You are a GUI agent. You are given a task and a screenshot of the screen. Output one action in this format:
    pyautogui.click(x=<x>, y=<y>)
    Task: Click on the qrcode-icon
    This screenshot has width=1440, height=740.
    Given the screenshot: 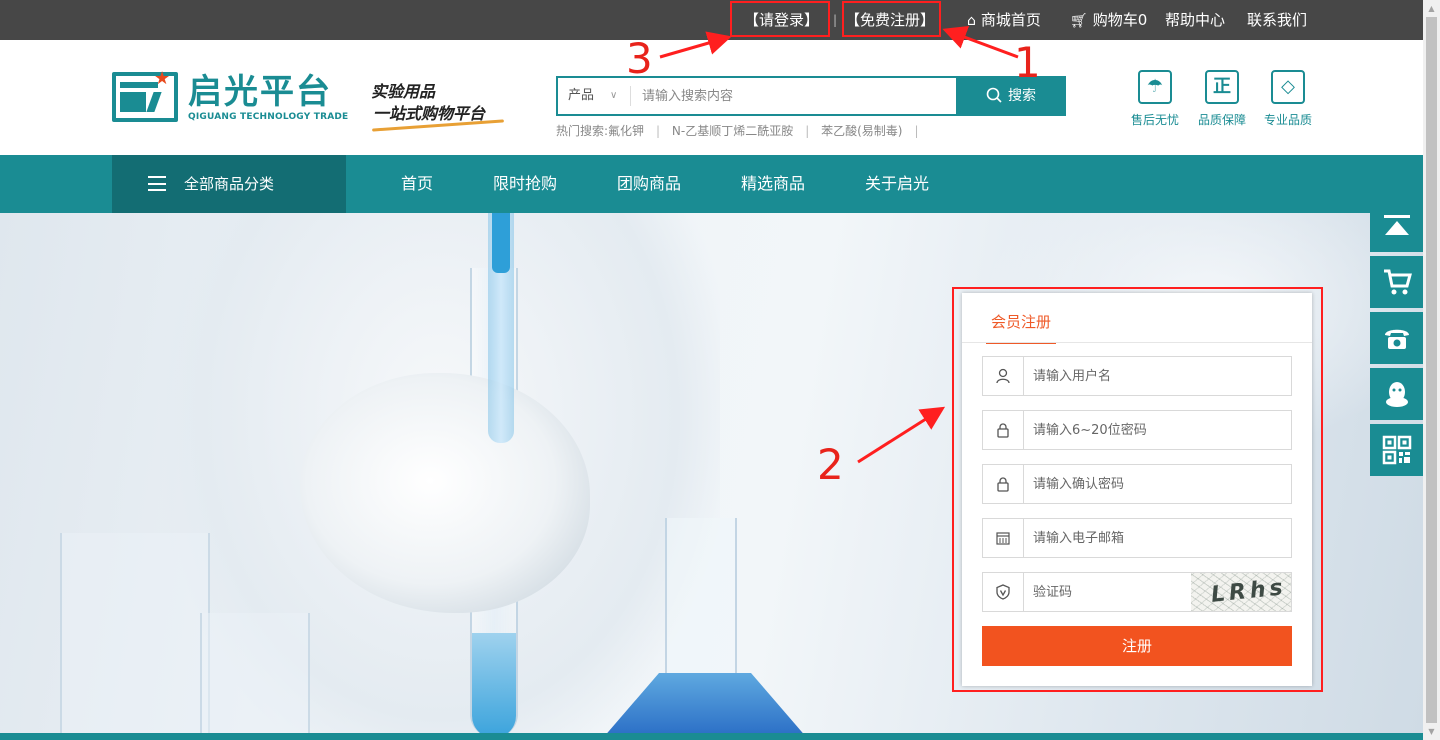 What is the action you would take?
    pyautogui.click(x=1396, y=450)
    